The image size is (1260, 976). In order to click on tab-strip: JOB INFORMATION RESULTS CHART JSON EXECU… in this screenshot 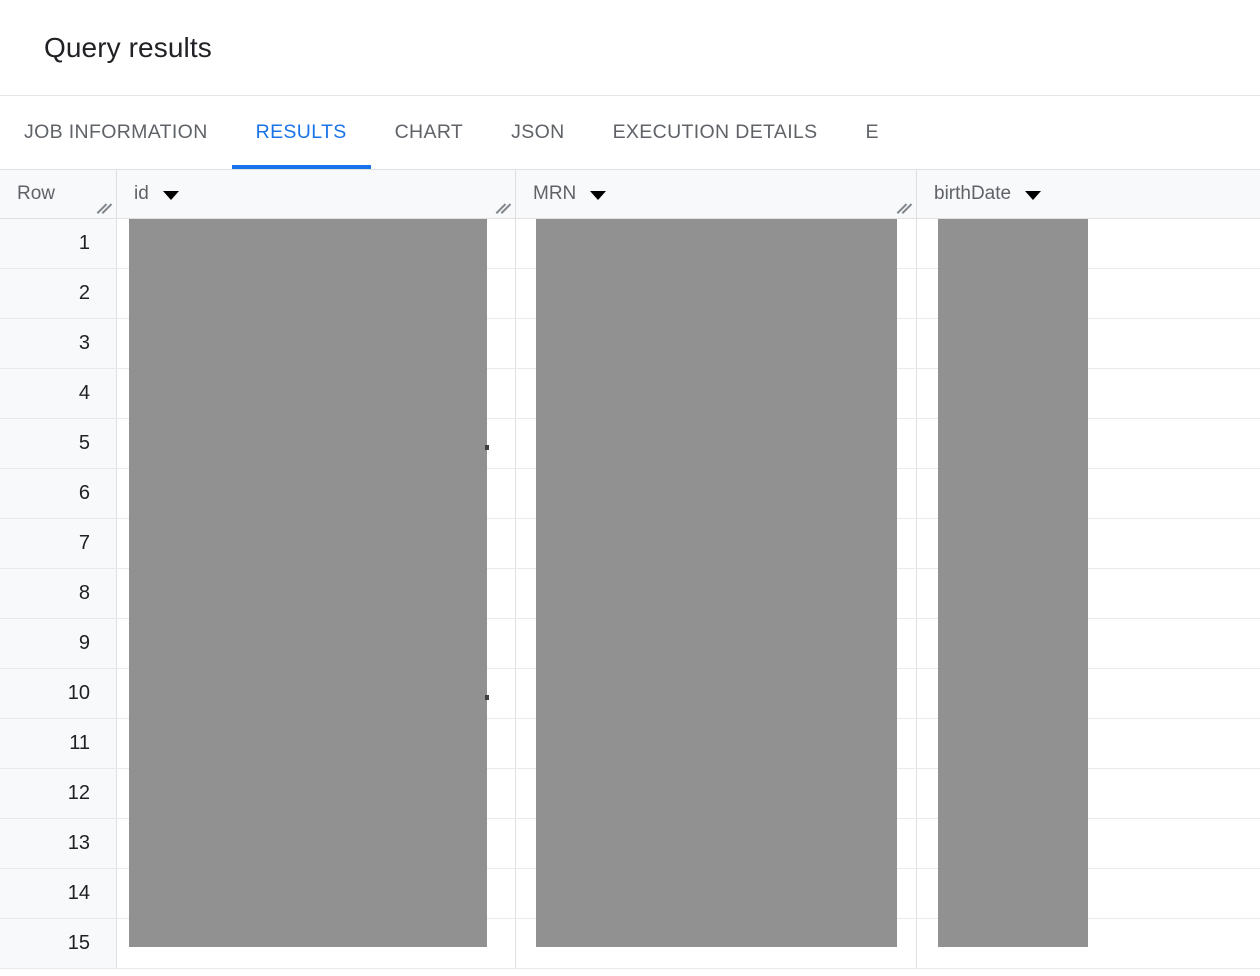, I will do `click(630, 132)`.